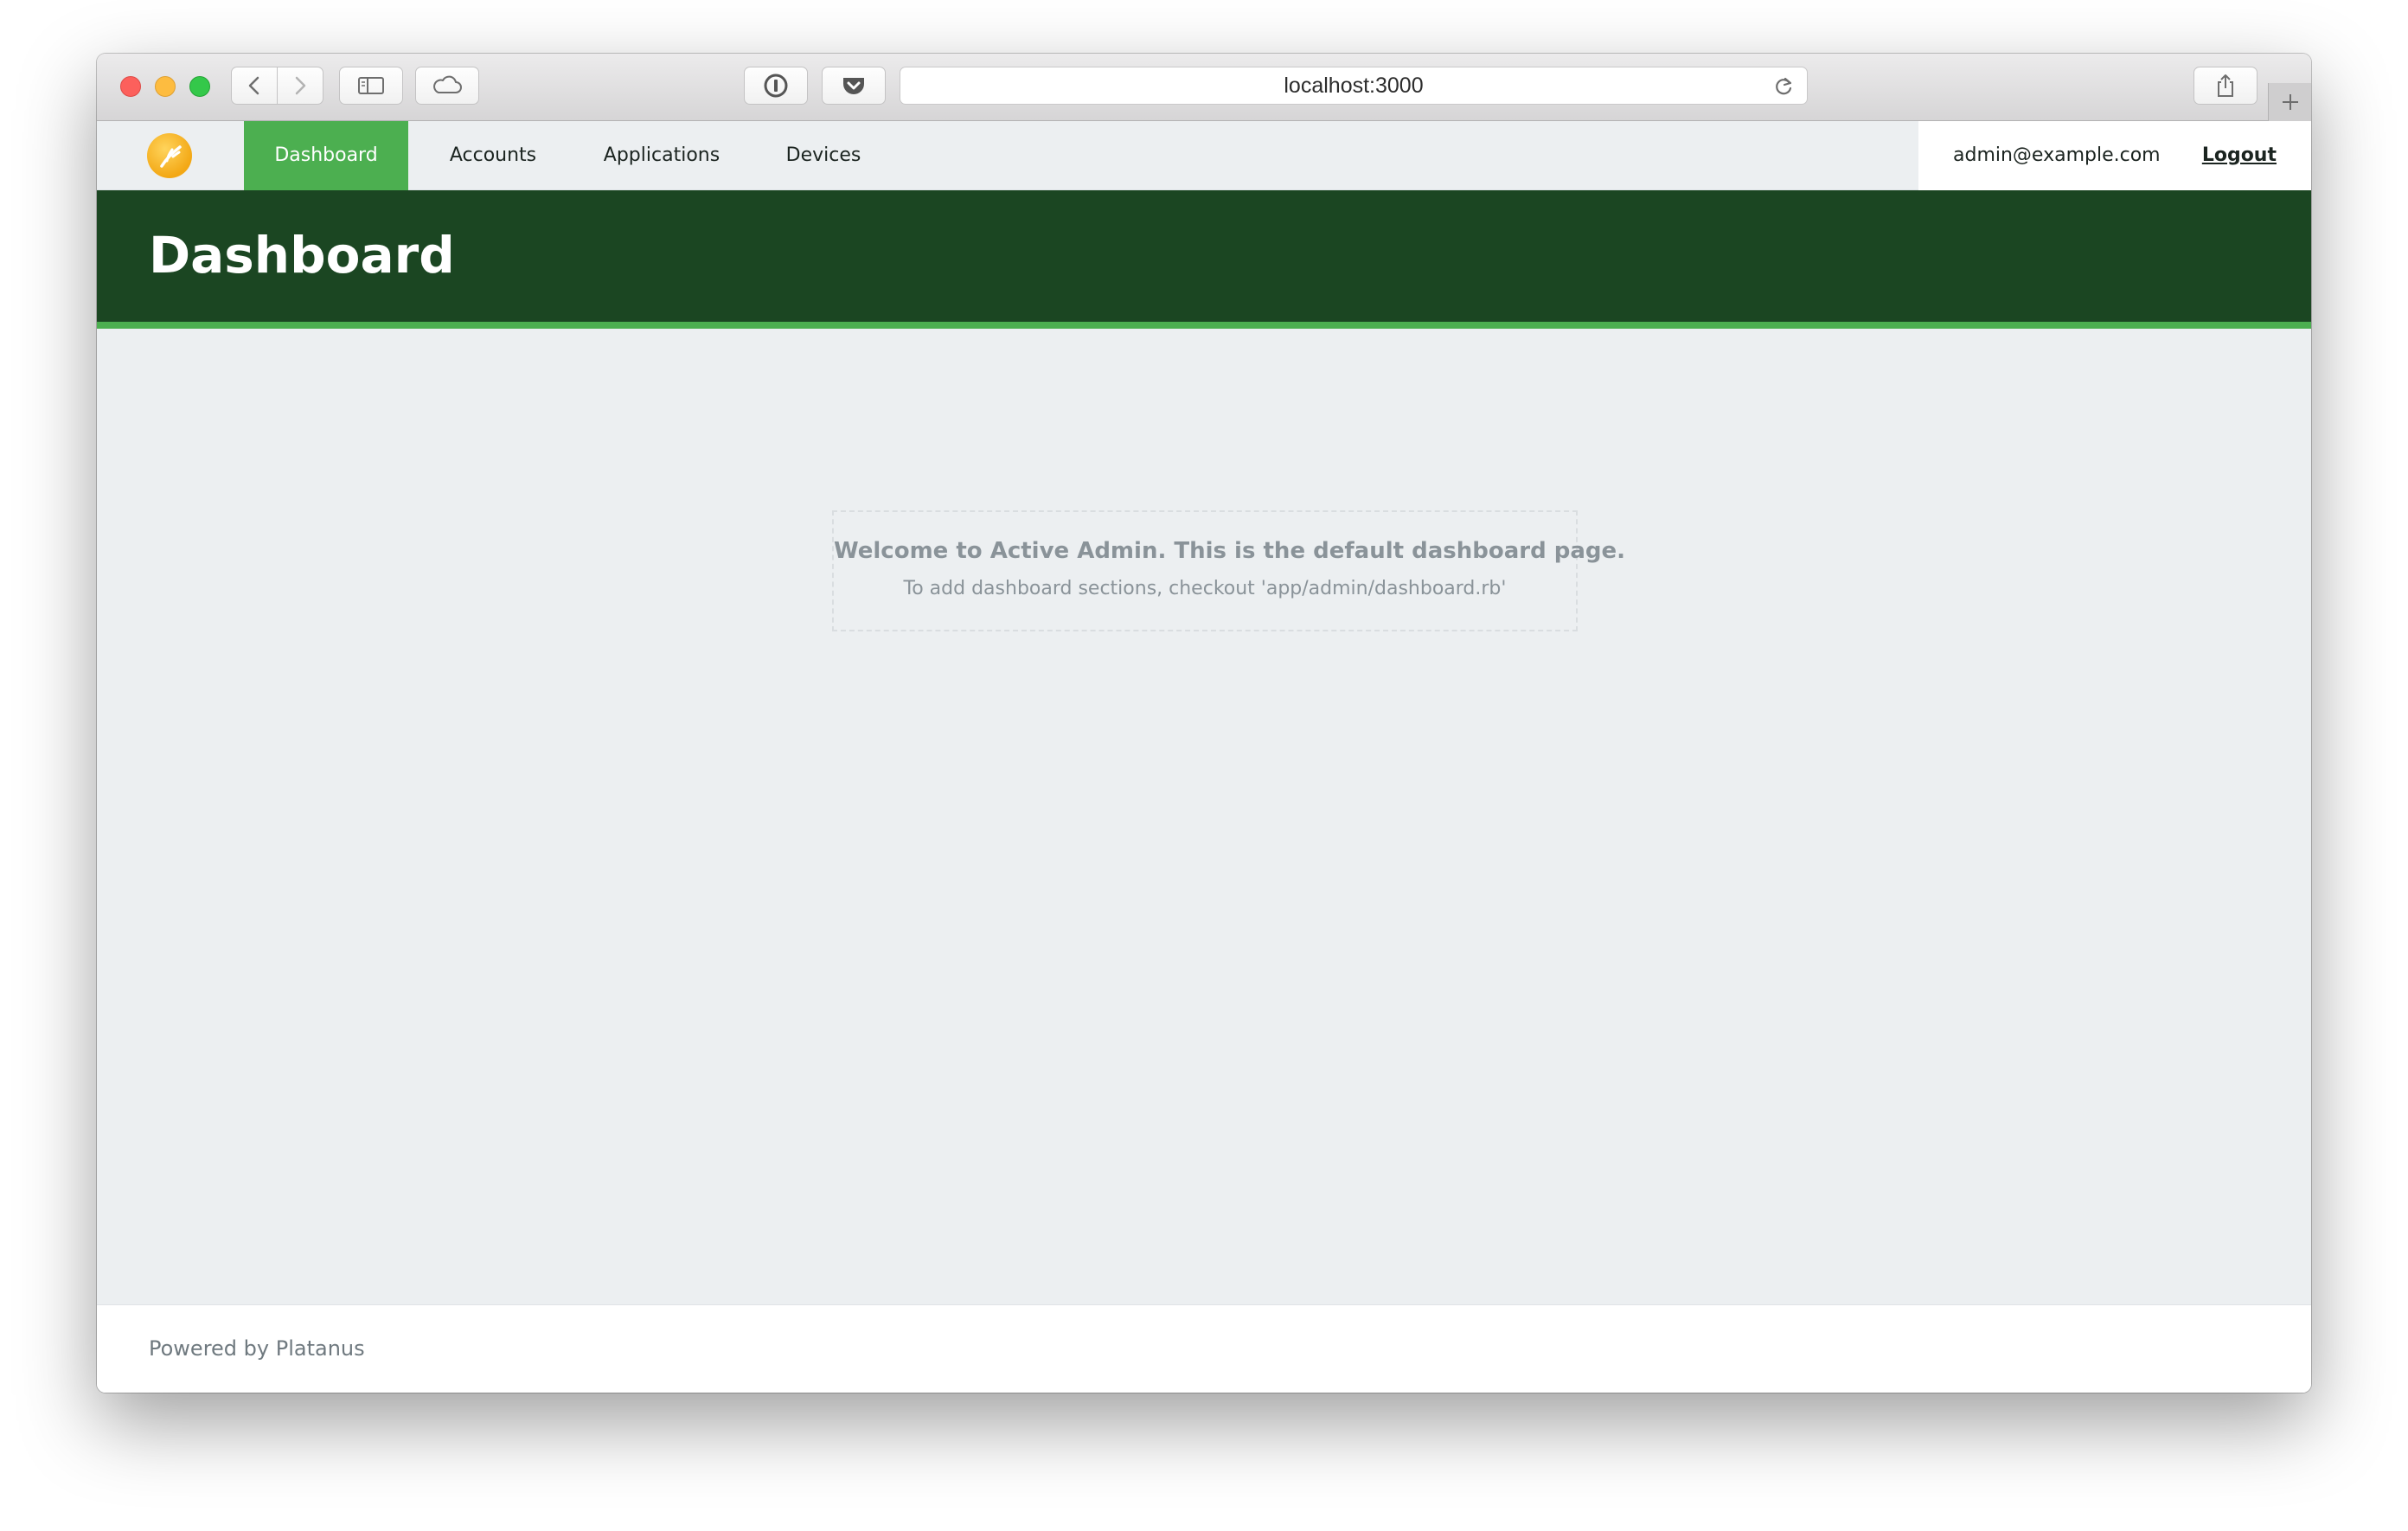 The height and width of the screenshot is (1531, 2408). What do you see at coordinates (2057, 155) in the screenshot?
I see `current-user-email: admin@example.com` at bounding box center [2057, 155].